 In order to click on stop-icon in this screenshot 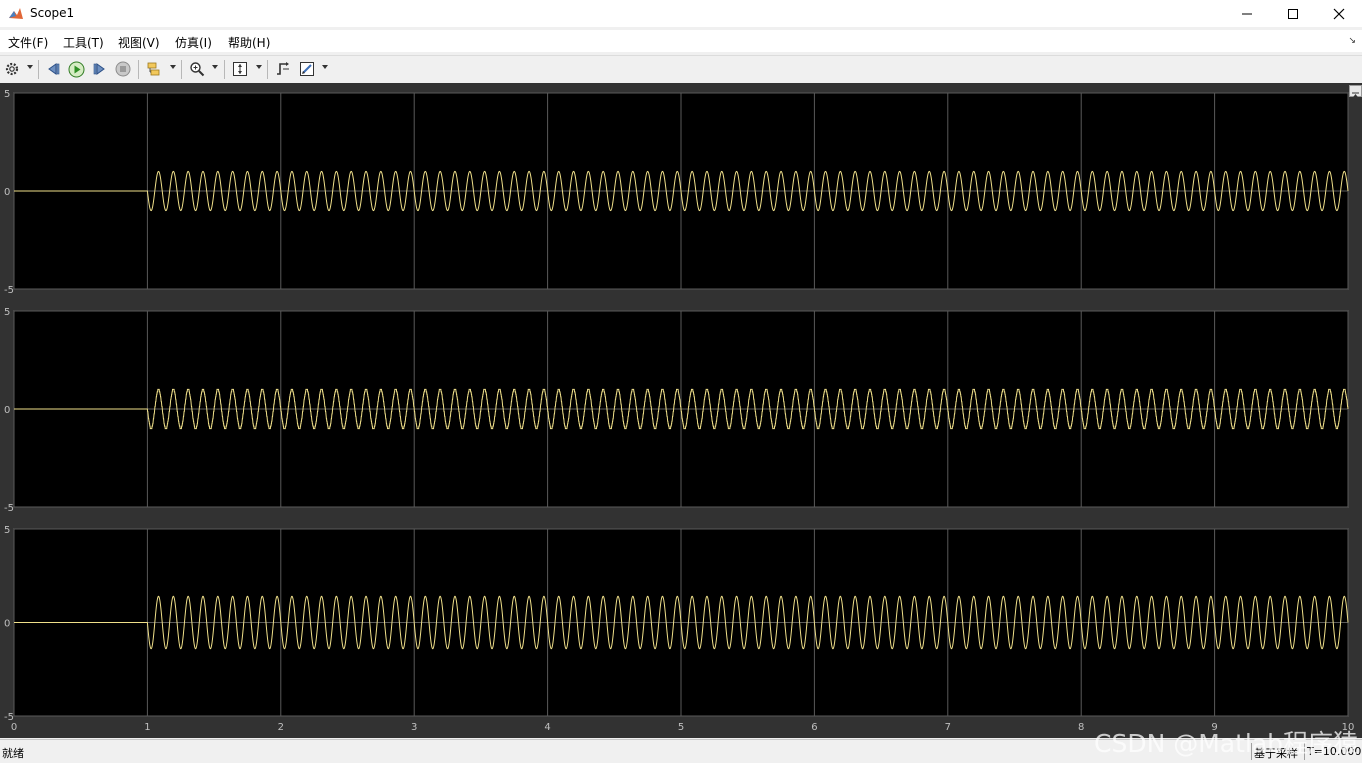, I will do `click(123, 69)`.